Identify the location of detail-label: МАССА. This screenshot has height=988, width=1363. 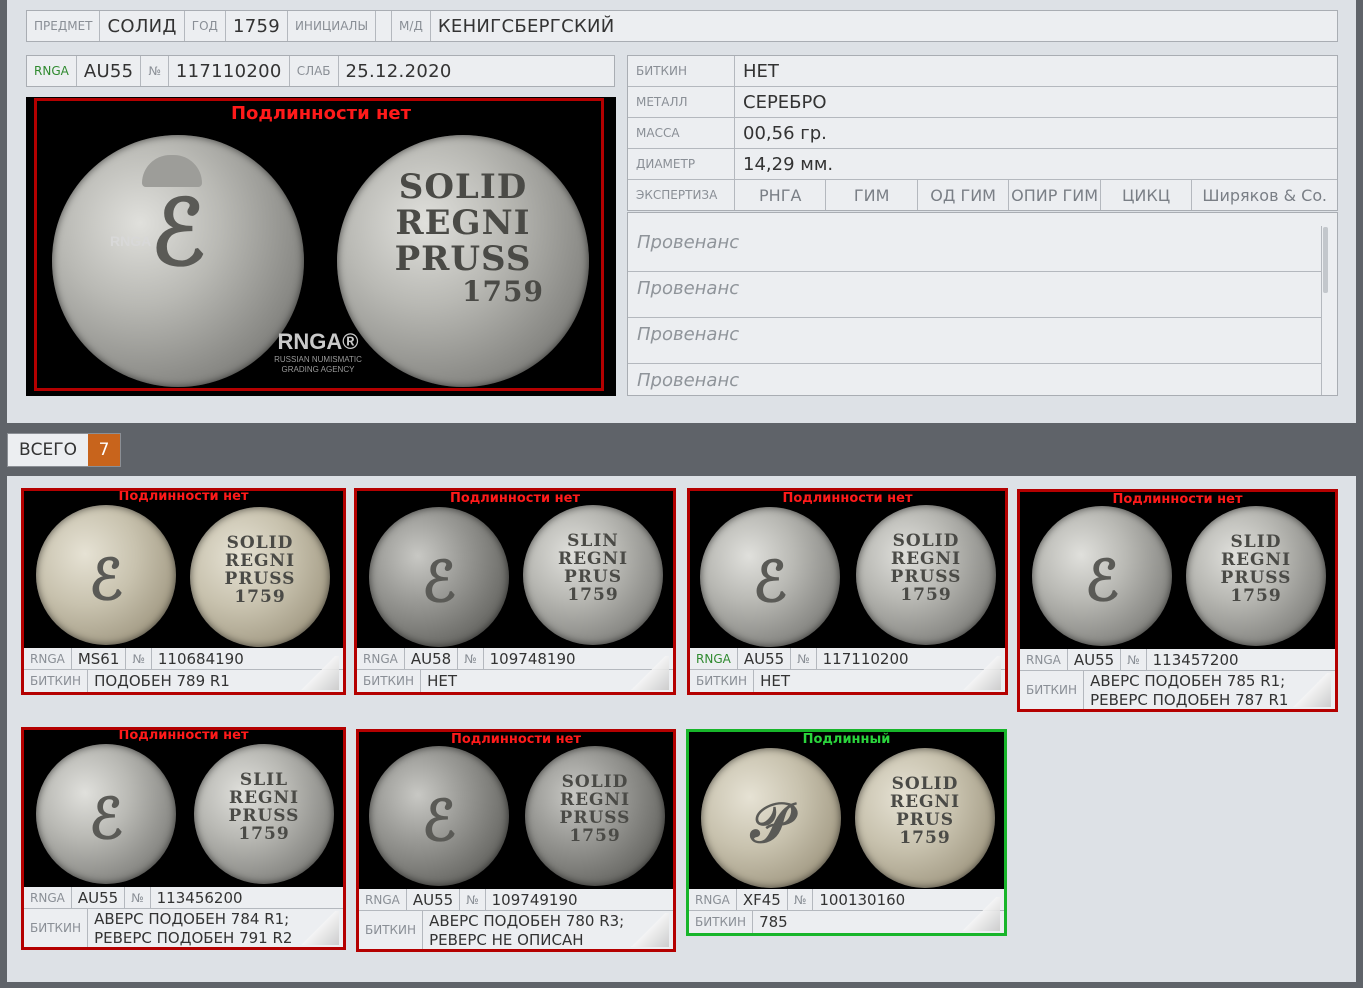
(681, 133).